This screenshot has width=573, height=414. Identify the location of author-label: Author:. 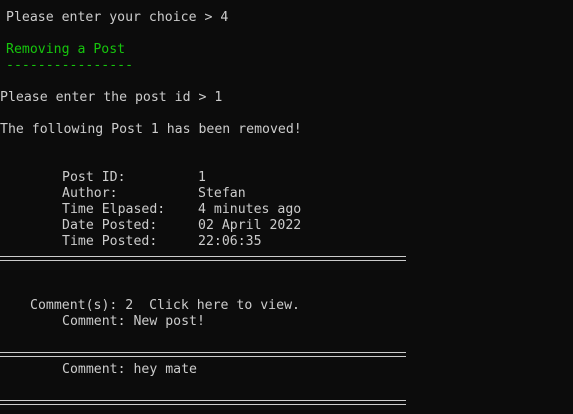
(90, 193).